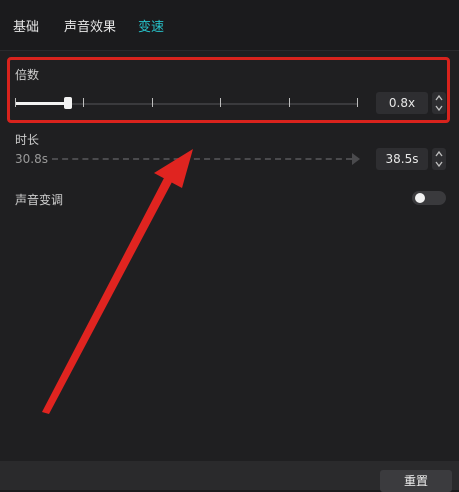  Describe the element at coordinates (420, 198) in the screenshot. I see `toggle-knob` at that location.